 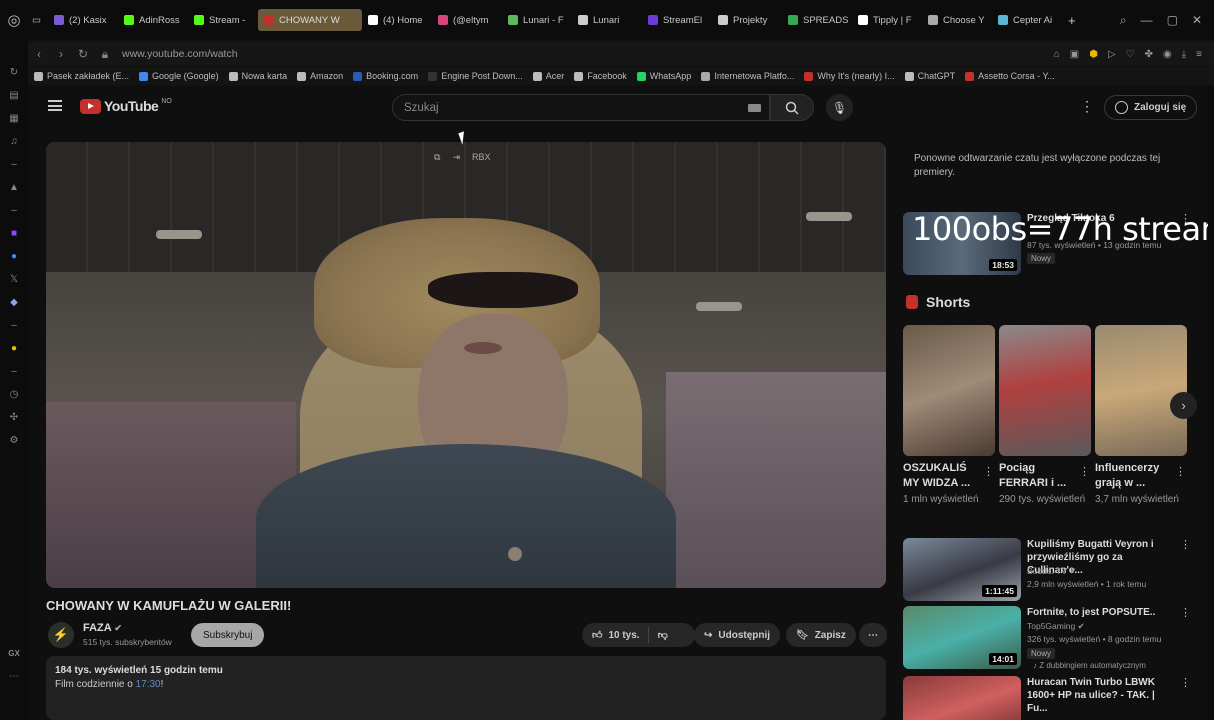 What do you see at coordinates (821, 635) in the screenshot?
I see `save-button: 🔖︎ Zapisz` at bounding box center [821, 635].